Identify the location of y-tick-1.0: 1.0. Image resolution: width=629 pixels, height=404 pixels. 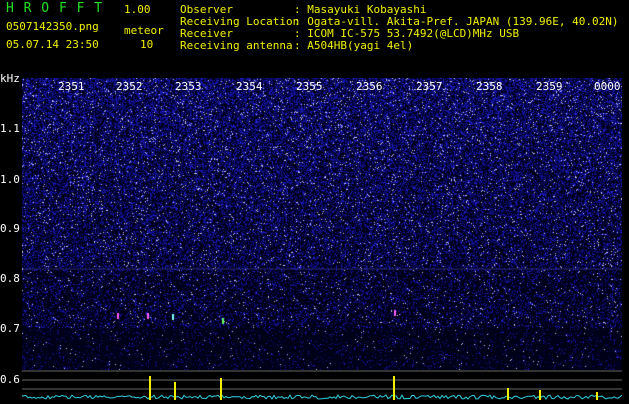
(10, 179).